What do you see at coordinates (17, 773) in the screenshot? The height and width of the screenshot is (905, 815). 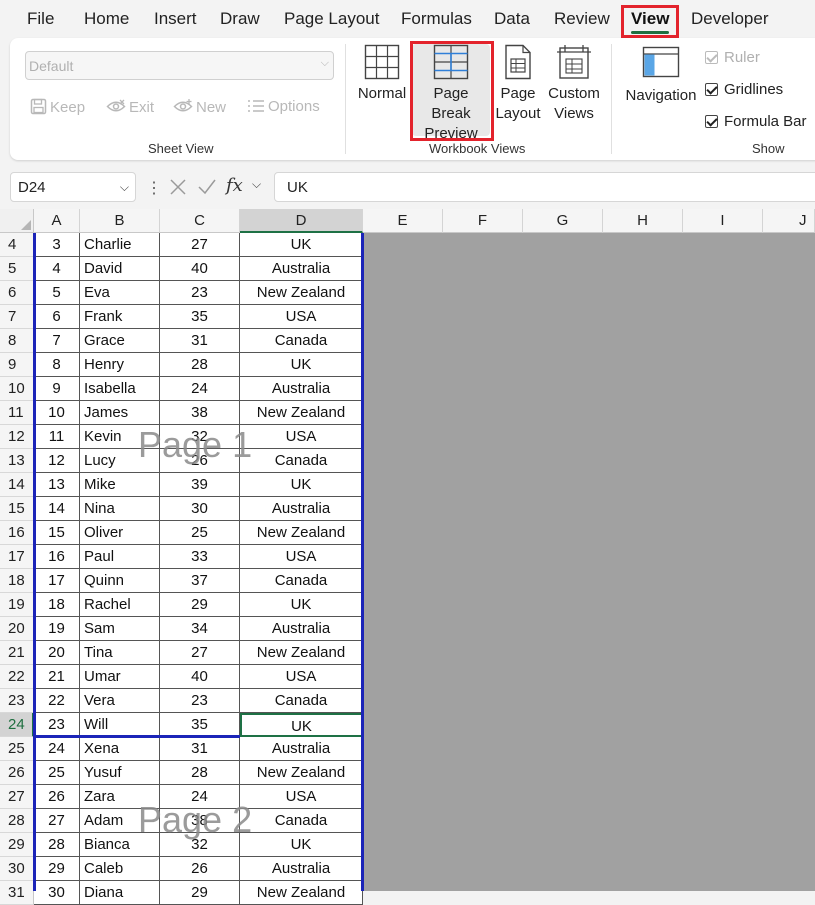 I see `row-header: 26` at bounding box center [17, 773].